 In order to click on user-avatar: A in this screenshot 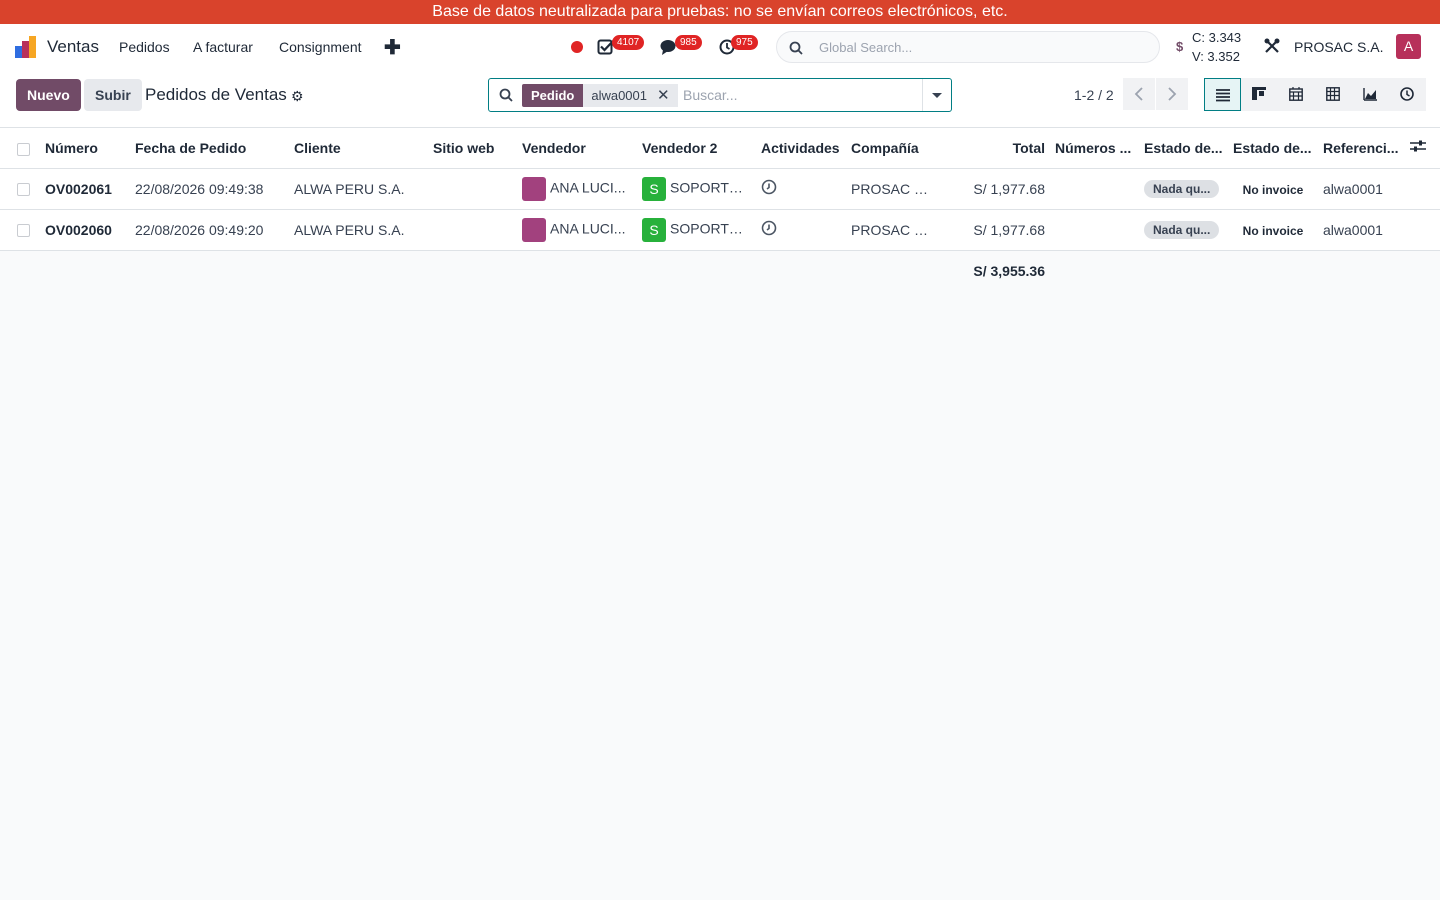, I will do `click(1408, 46)`.